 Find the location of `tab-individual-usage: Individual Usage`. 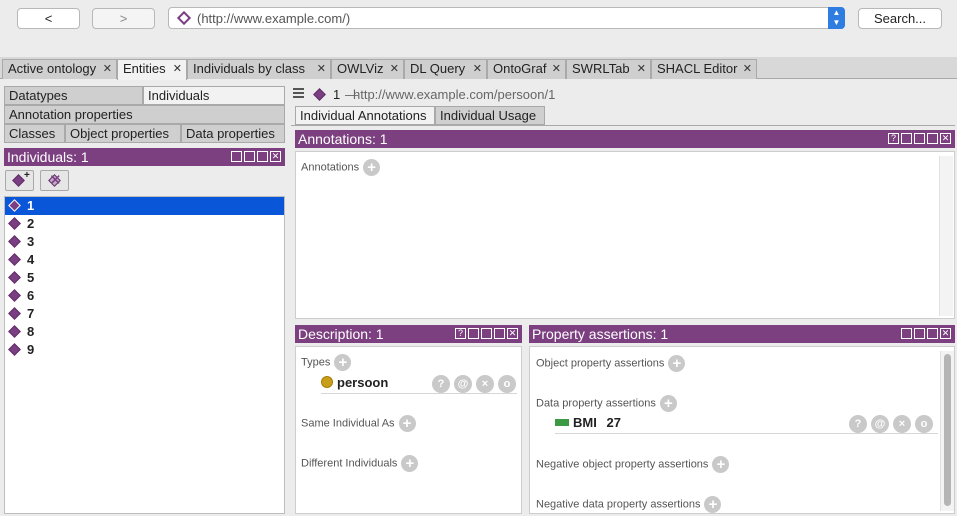

tab-individual-usage: Individual Usage is located at coordinates (490, 115).